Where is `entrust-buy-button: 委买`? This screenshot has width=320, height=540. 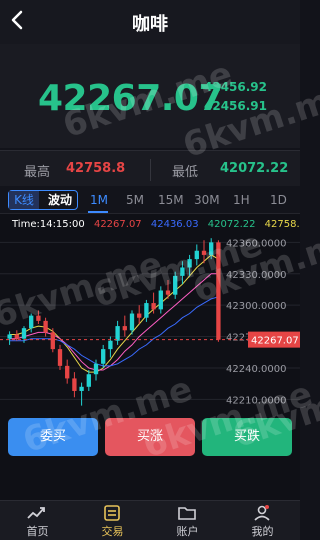
entrust-buy-button: 委买 is located at coordinates (53, 437).